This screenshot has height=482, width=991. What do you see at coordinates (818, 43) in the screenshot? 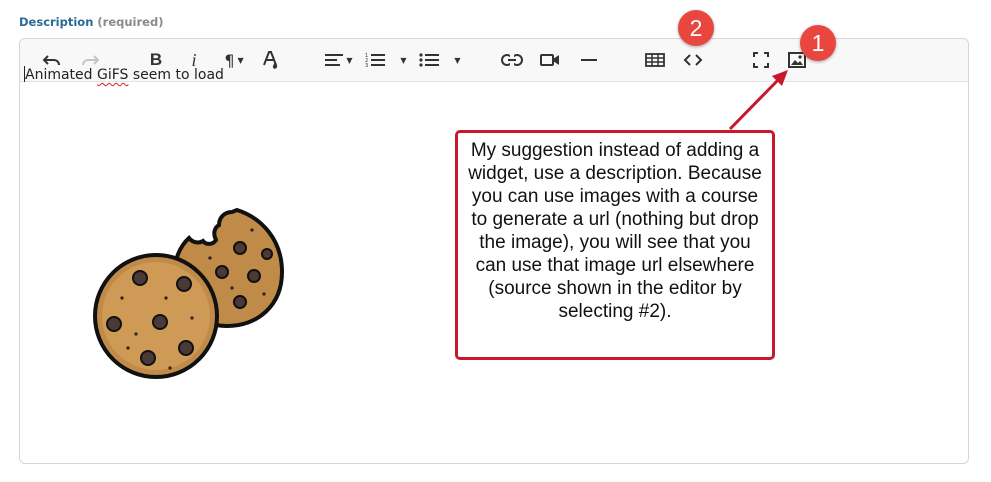
I see `annotation-badge-1: 1` at bounding box center [818, 43].